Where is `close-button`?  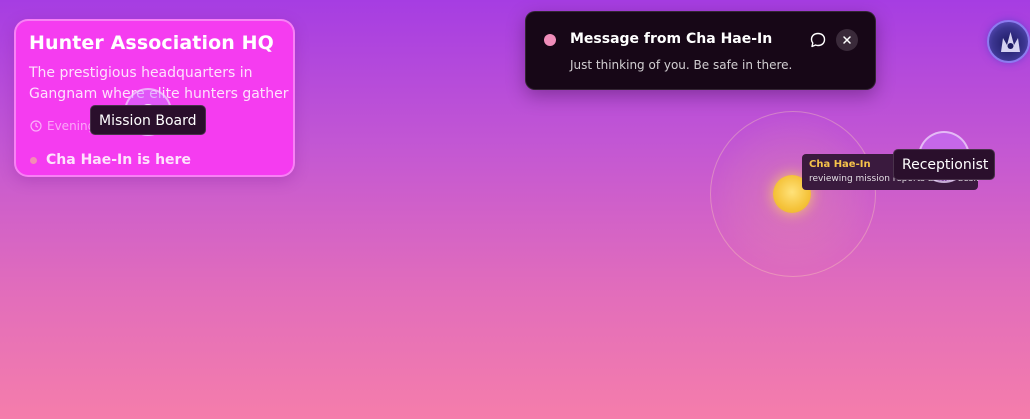 close-button is located at coordinates (847, 40).